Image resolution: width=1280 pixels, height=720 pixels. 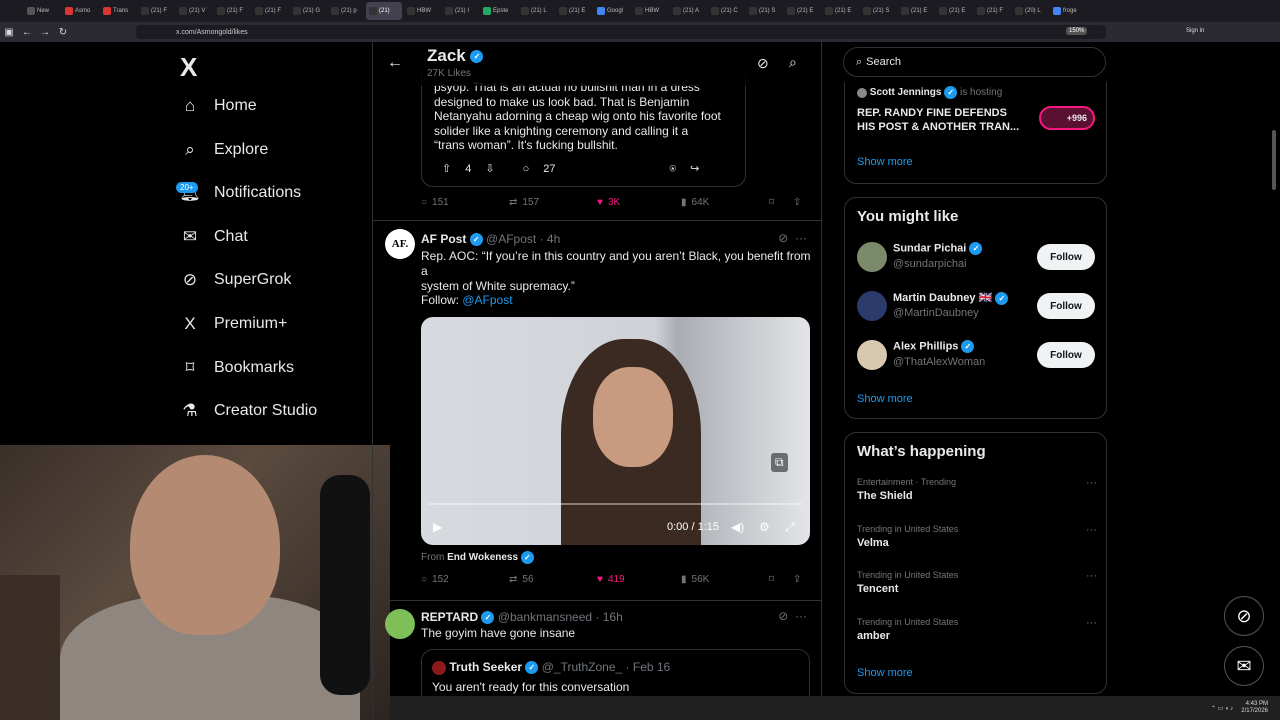 I want to click on reply-button: ○ 152, so click(x=465, y=579).